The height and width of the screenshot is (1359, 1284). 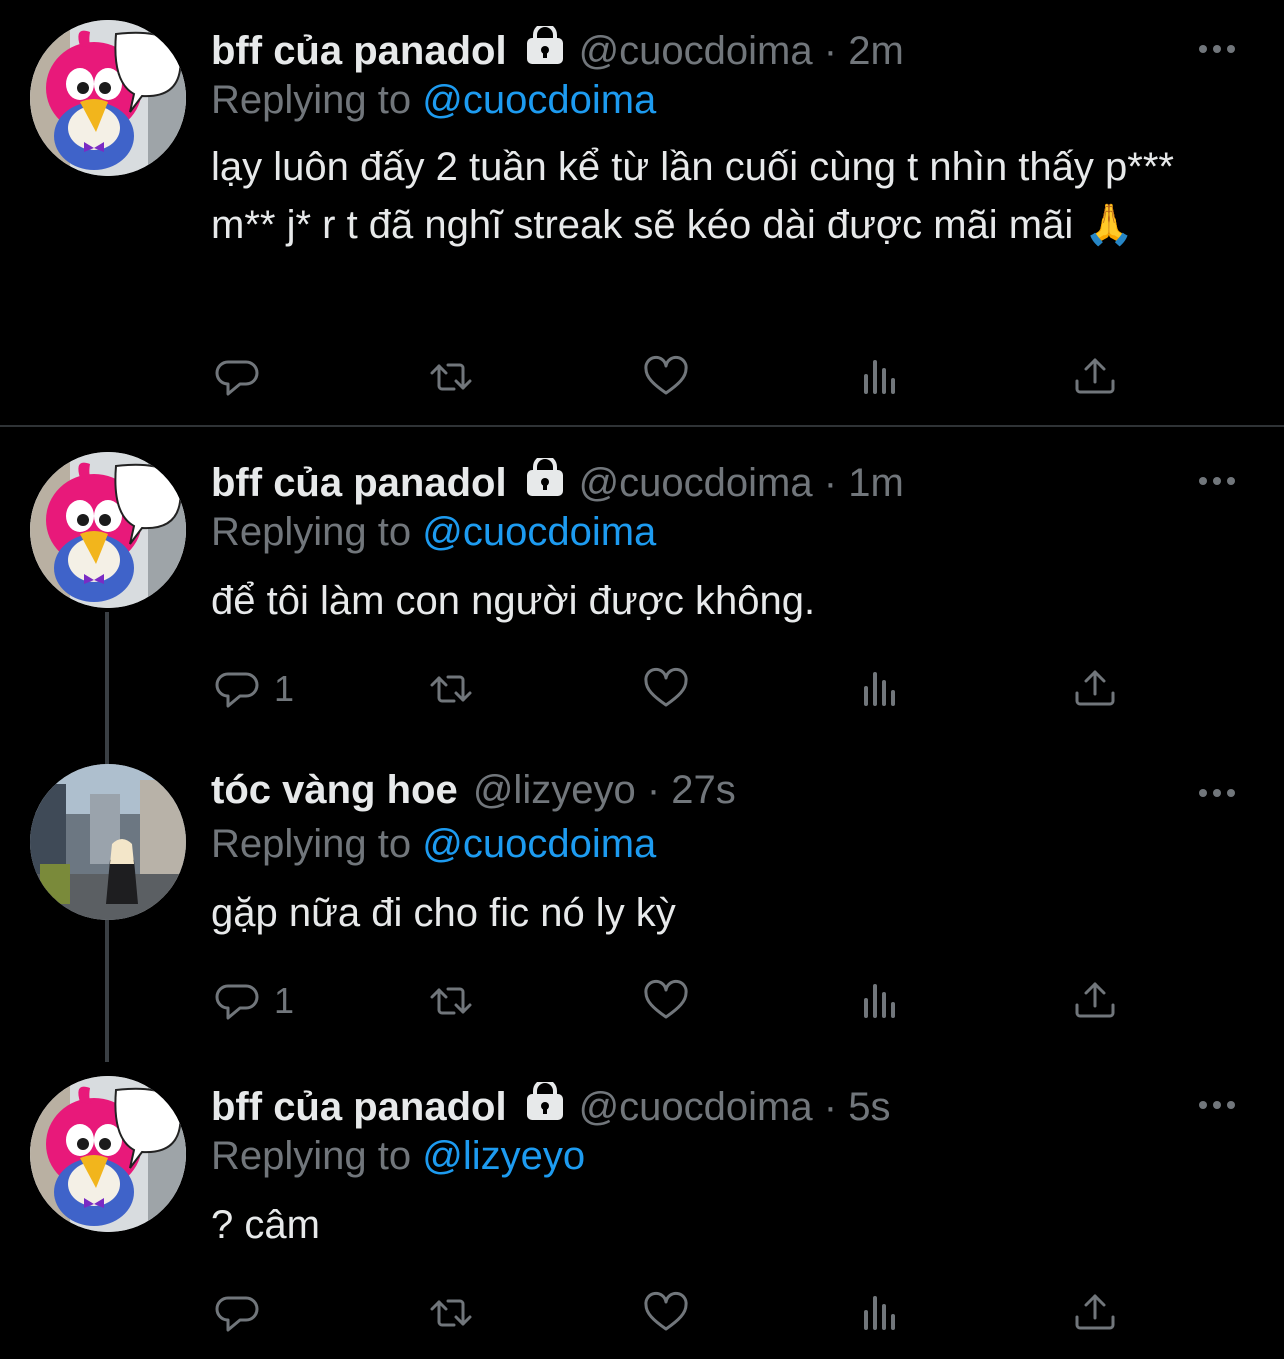 What do you see at coordinates (503, 1156) in the screenshot?
I see `replying-to-mention: @lizyeyo` at bounding box center [503, 1156].